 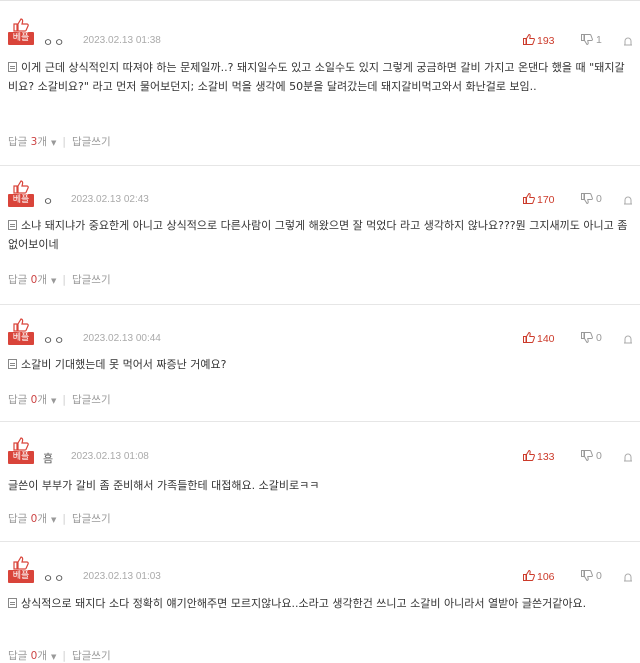 What do you see at coordinates (34, 142) in the screenshot?
I see `reply-toggle: 답글 3개 ▼` at bounding box center [34, 142].